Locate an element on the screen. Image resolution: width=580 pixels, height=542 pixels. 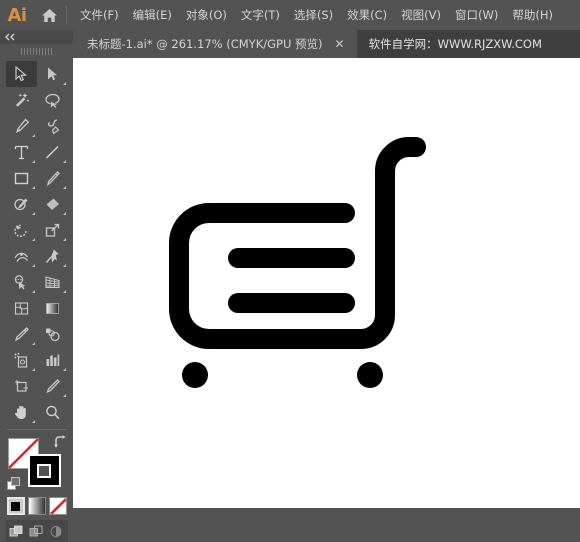
pen-tool is located at coordinates (21, 126).